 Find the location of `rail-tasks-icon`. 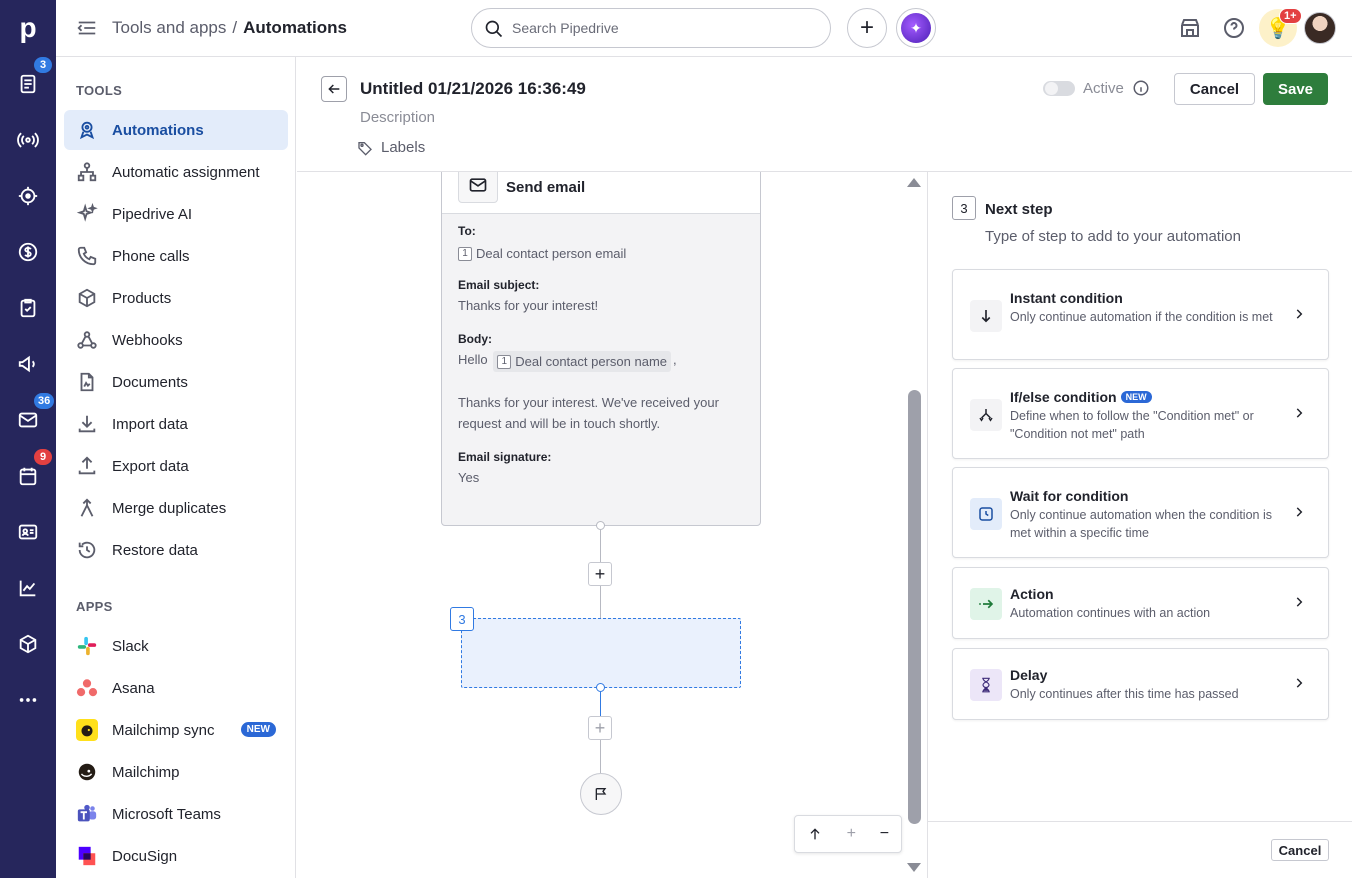

rail-tasks-icon is located at coordinates (28, 308).